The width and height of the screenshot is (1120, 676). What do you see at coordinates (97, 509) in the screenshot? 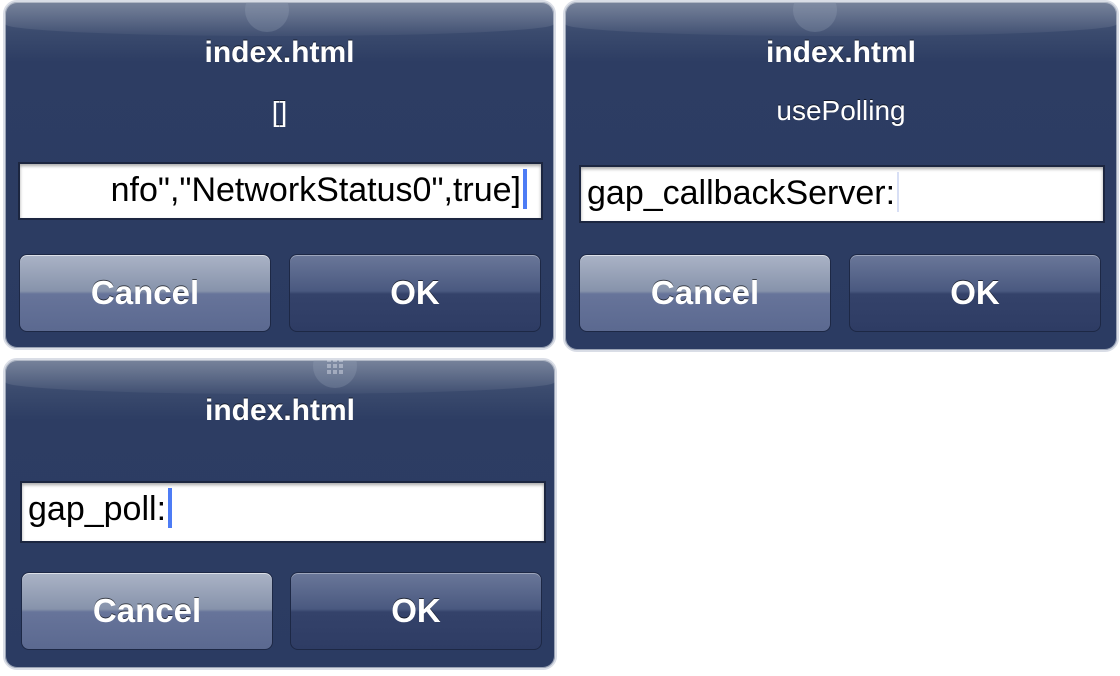
I see `prompt-input-value: gap_poll:` at bounding box center [97, 509].